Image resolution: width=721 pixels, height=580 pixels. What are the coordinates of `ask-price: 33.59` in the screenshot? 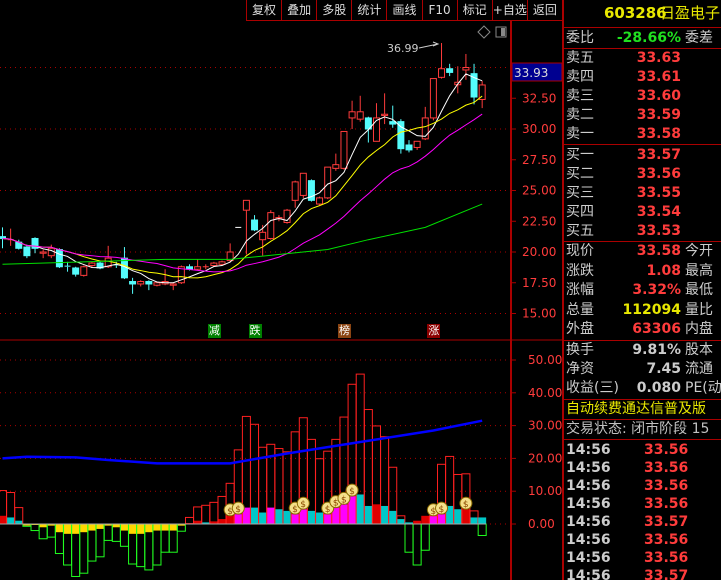 It's located at (658, 115).